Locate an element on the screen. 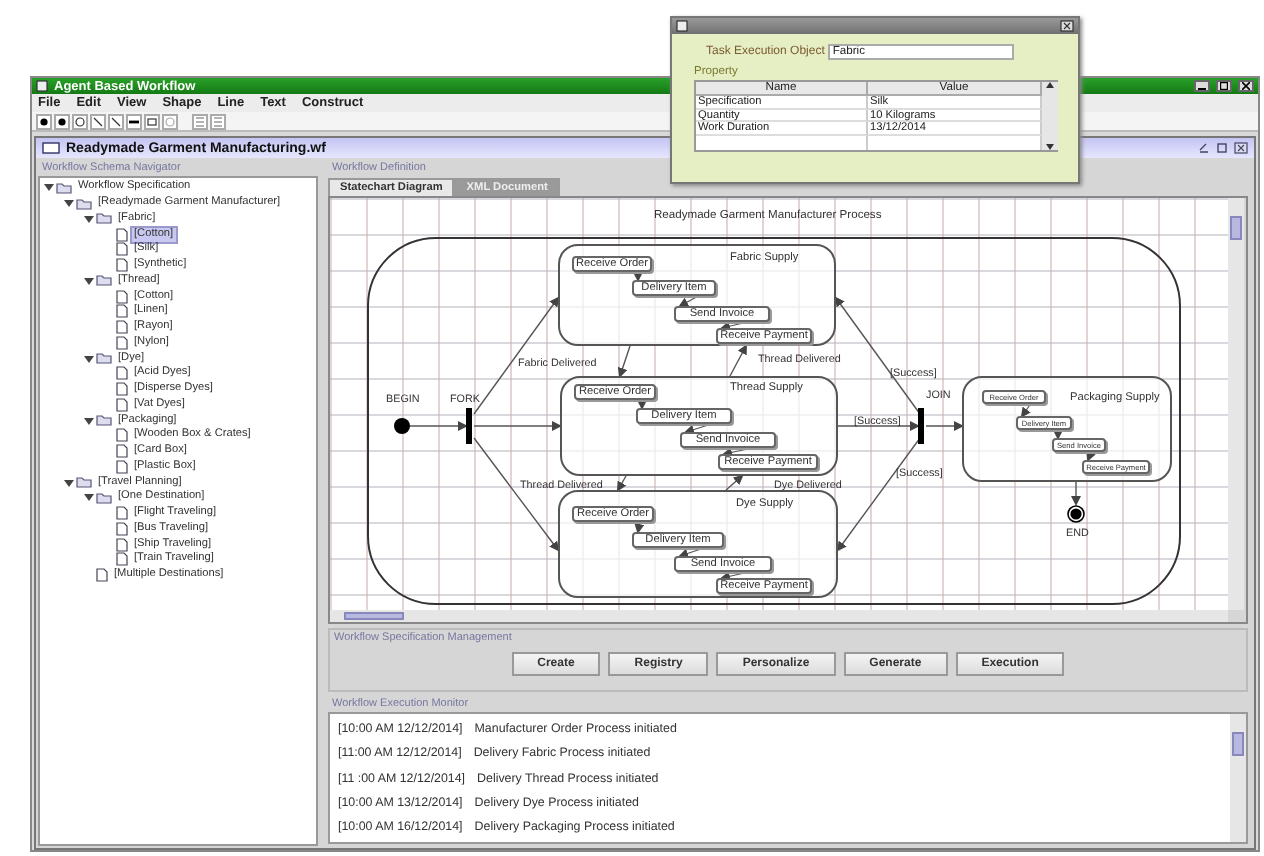 The height and width of the screenshot is (856, 1264). maximize-icon is located at coordinates (1224, 86).